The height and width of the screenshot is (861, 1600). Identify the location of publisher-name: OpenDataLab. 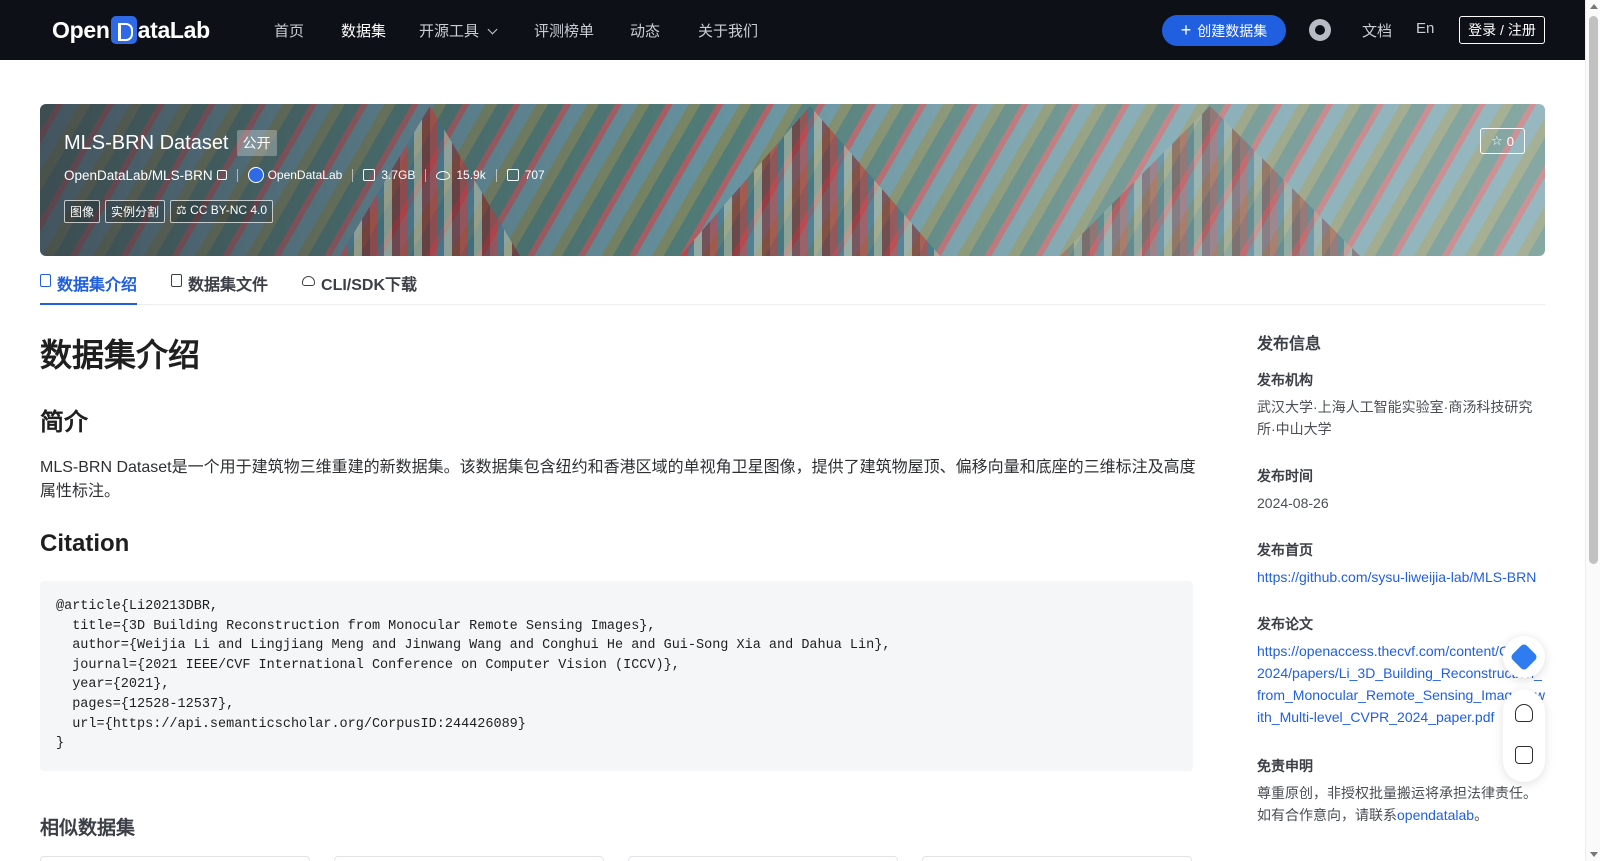
(305, 175).